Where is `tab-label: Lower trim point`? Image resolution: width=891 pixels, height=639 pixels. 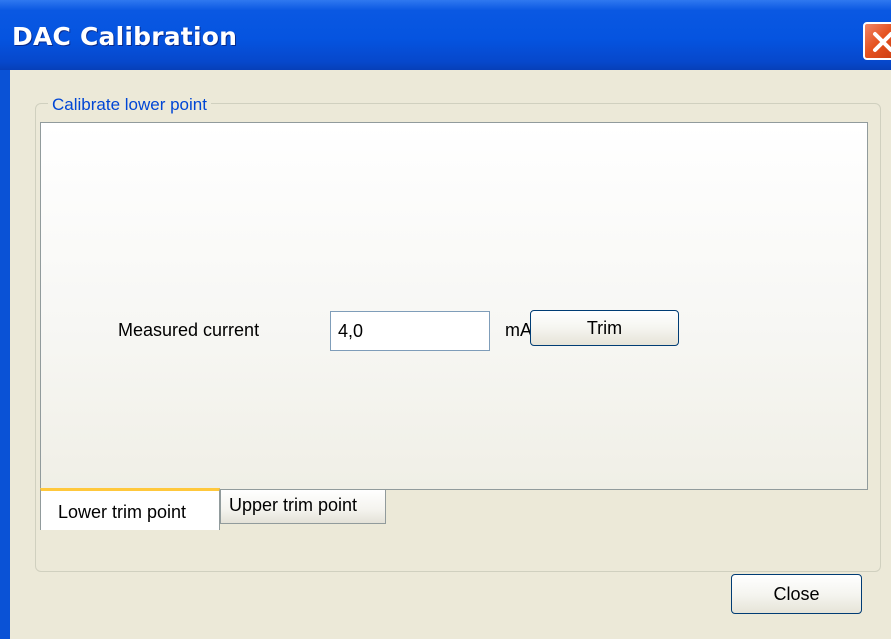
tab-label: Lower trim point is located at coordinates (122, 512).